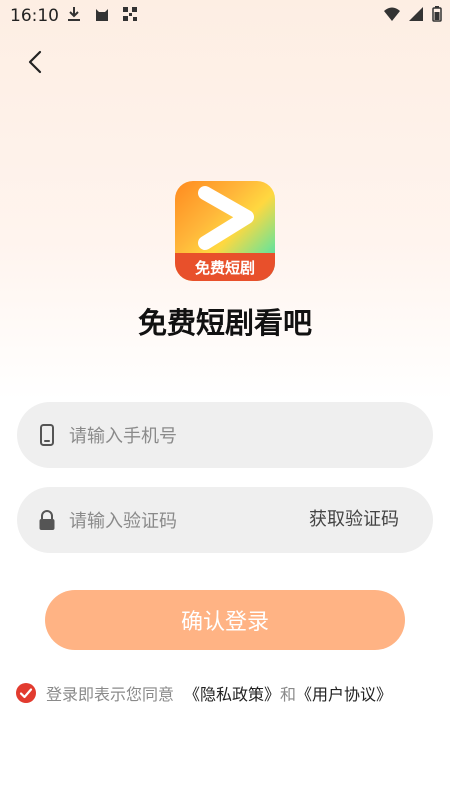 The height and width of the screenshot is (800, 450). Describe the element at coordinates (225, 620) in the screenshot. I see `login-button: 确认登录` at that location.